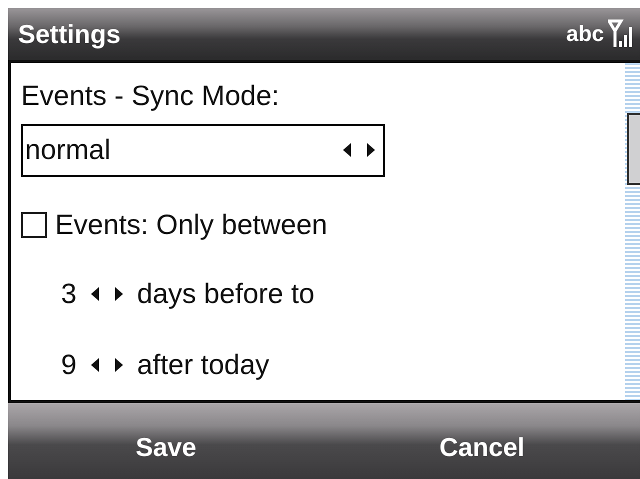 The width and height of the screenshot is (640, 479). I want to click on signal-icon, so click(621, 34).